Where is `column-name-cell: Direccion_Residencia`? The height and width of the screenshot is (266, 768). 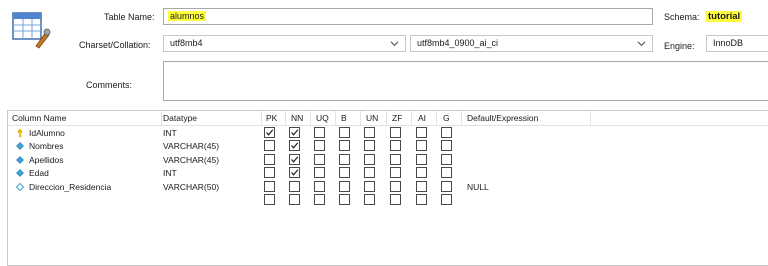 column-name-cell: Direccion_Residencia is located at coordinates (70, 187).